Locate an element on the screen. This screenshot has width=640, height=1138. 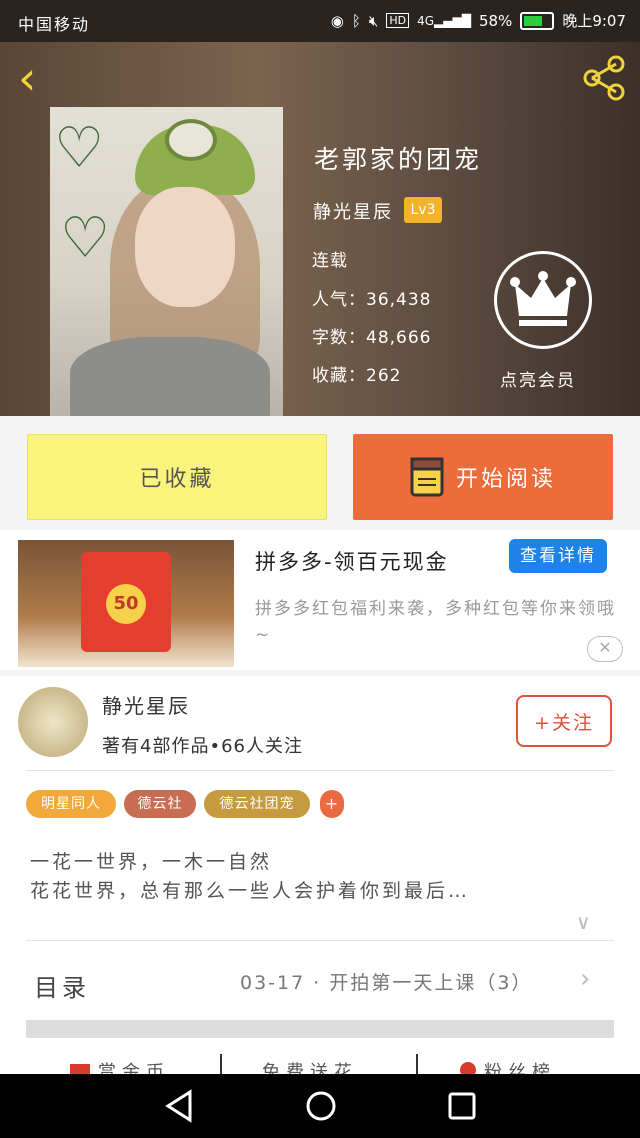
synopsis-line: 一花一世界，一木一自然 is located at coordinates (151, 862).